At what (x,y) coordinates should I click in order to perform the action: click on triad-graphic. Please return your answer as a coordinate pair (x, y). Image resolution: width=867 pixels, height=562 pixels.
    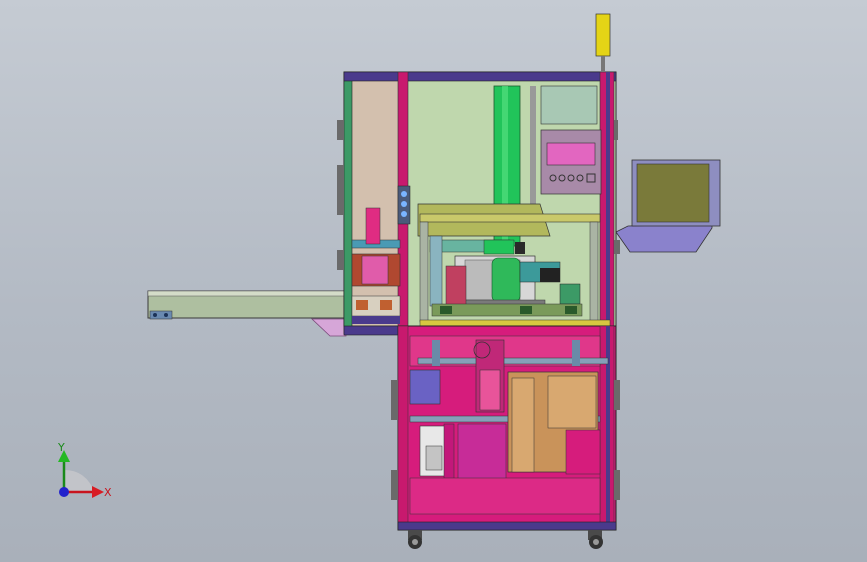
    Looking at the image, I should click on (81, 474).